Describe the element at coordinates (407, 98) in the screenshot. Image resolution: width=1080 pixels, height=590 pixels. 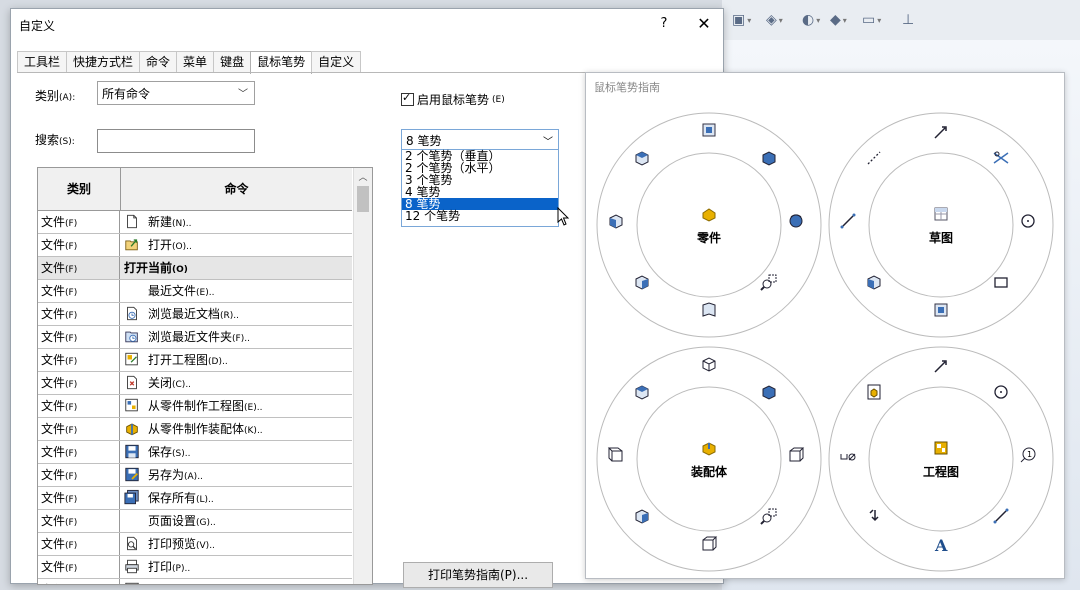
I see `checkbox-checked-icon` at that location.